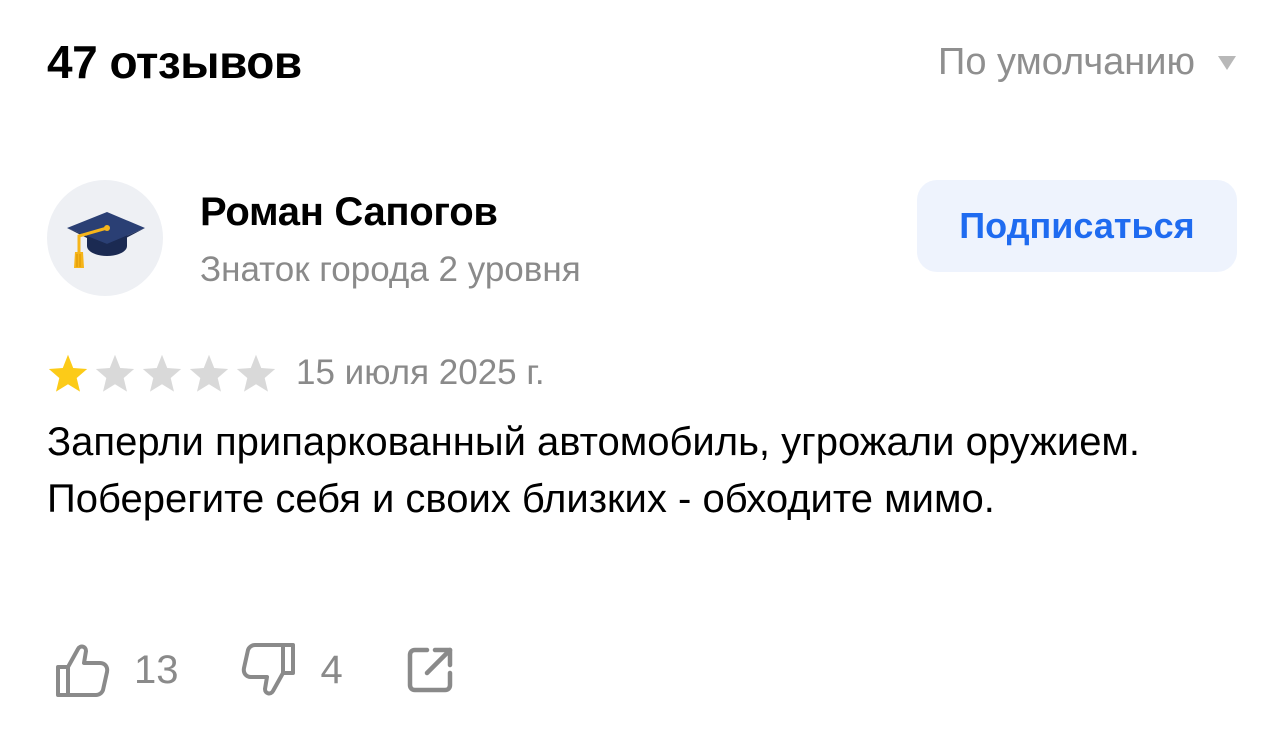 This screenshot has width=1280, height=755. Describe the element at coordinates (174, 62) in the screenshot. I see `reviews-count-title: 47 отзывов` at that location.